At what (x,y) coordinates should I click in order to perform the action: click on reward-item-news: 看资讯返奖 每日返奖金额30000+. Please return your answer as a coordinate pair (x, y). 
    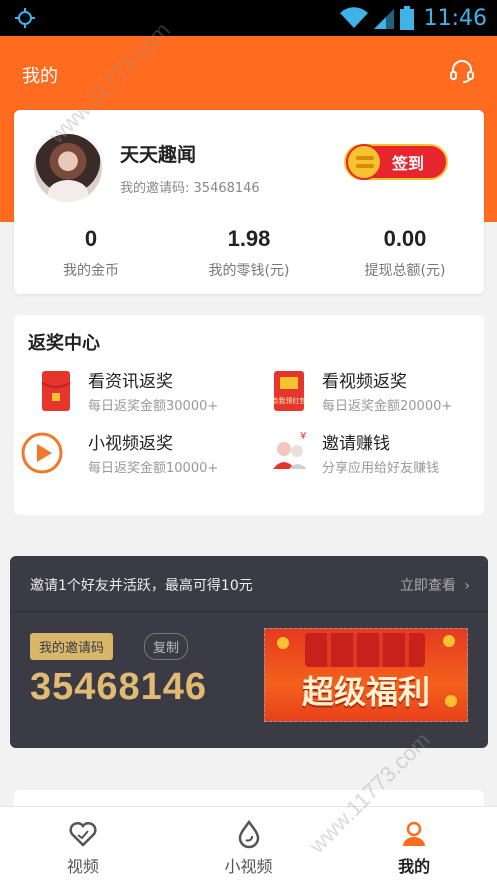
    Looking at the image, I should click on (146, 392).